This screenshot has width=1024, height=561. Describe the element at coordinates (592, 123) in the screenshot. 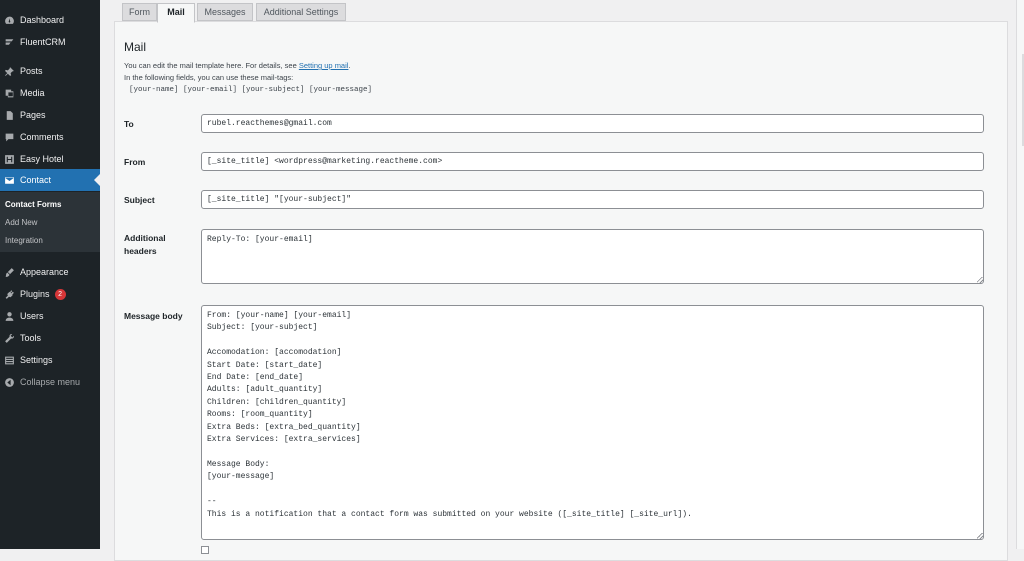

I see `to-field: rubel.reacthemes@gmail.com` at that location.